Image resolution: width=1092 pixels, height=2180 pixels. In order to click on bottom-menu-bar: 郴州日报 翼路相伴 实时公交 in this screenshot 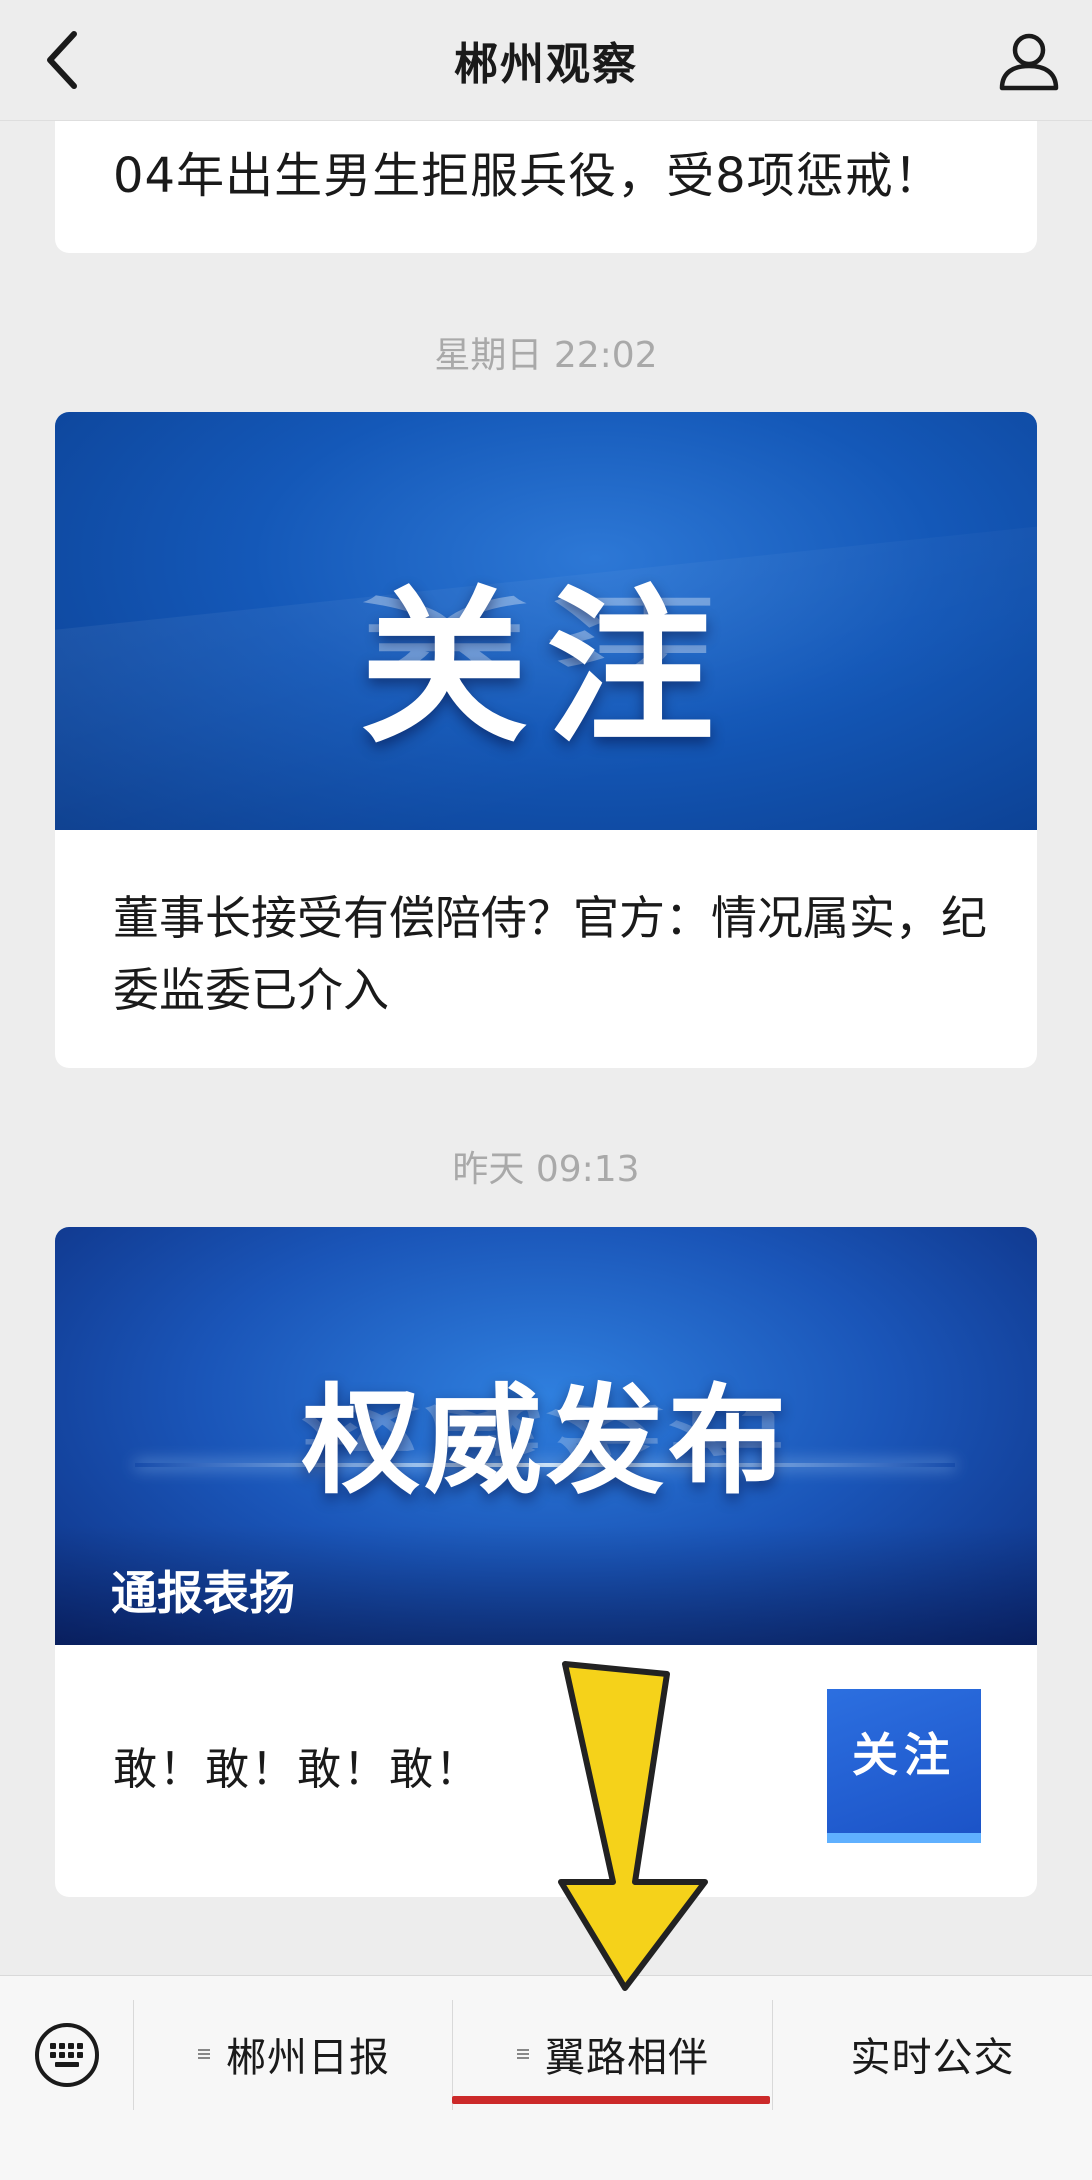, I will do `click(546, 2077)`.